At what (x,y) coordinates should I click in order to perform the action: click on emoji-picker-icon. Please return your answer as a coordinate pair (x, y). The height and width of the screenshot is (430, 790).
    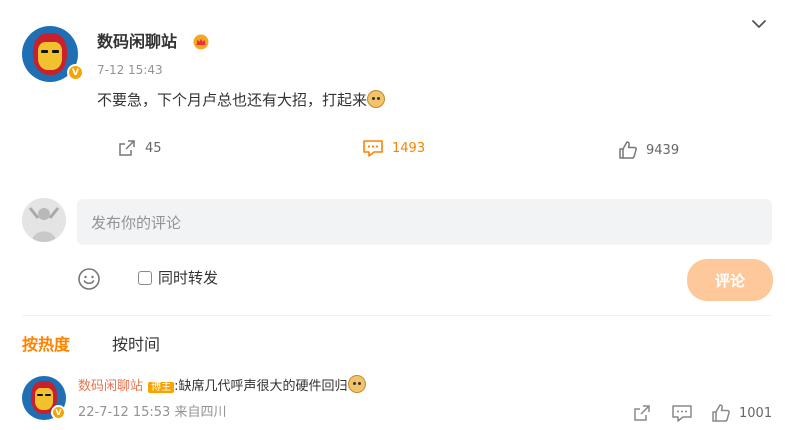
    Looking at the image, I should click on (89, 279).